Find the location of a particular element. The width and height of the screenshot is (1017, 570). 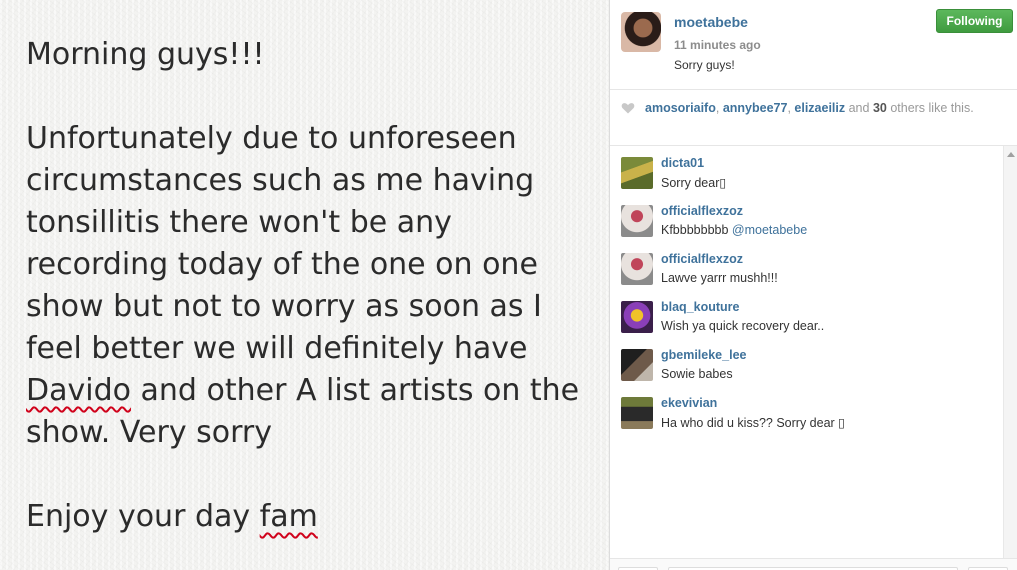

comments-scrollbar is located at coordinates (1010, 352).